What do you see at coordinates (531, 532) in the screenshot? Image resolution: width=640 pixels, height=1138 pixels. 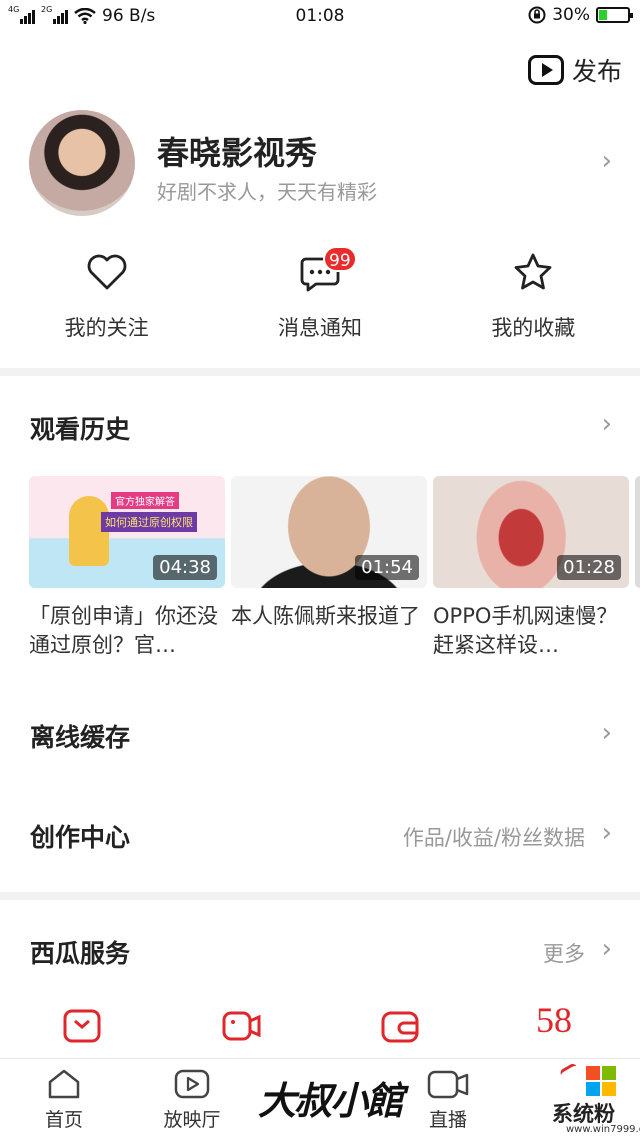 I see `video-thumbnail: 01:28` at bounding box center [531, 532].